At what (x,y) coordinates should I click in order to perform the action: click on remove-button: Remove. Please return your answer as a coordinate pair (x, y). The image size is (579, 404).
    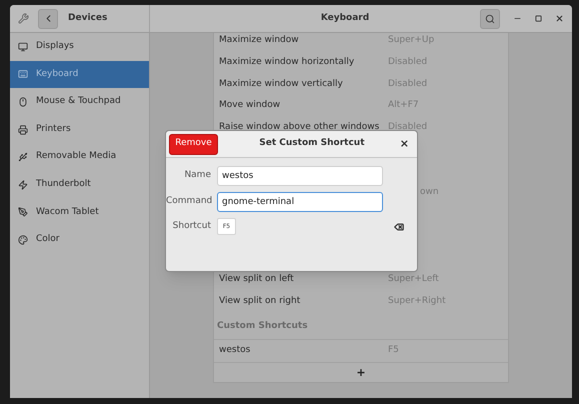
    Looking at the image, I should click on (193, 144).